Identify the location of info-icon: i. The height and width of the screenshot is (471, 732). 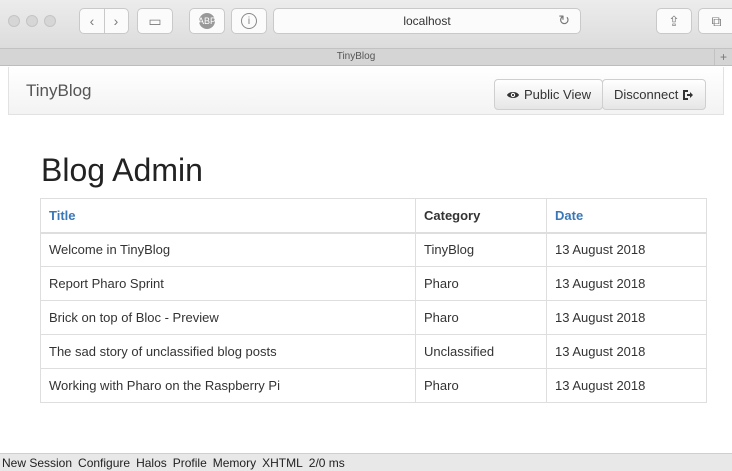
(249, 21).